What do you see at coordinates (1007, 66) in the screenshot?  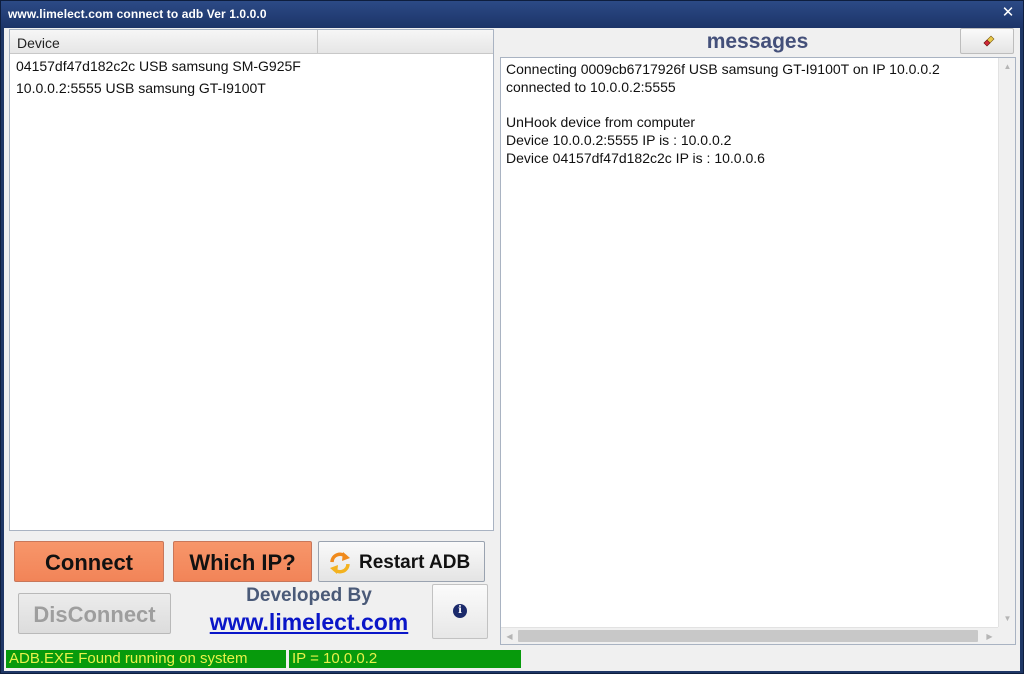 I see `scroll-up-icon: ▲` at bounding box center [1007, 66].